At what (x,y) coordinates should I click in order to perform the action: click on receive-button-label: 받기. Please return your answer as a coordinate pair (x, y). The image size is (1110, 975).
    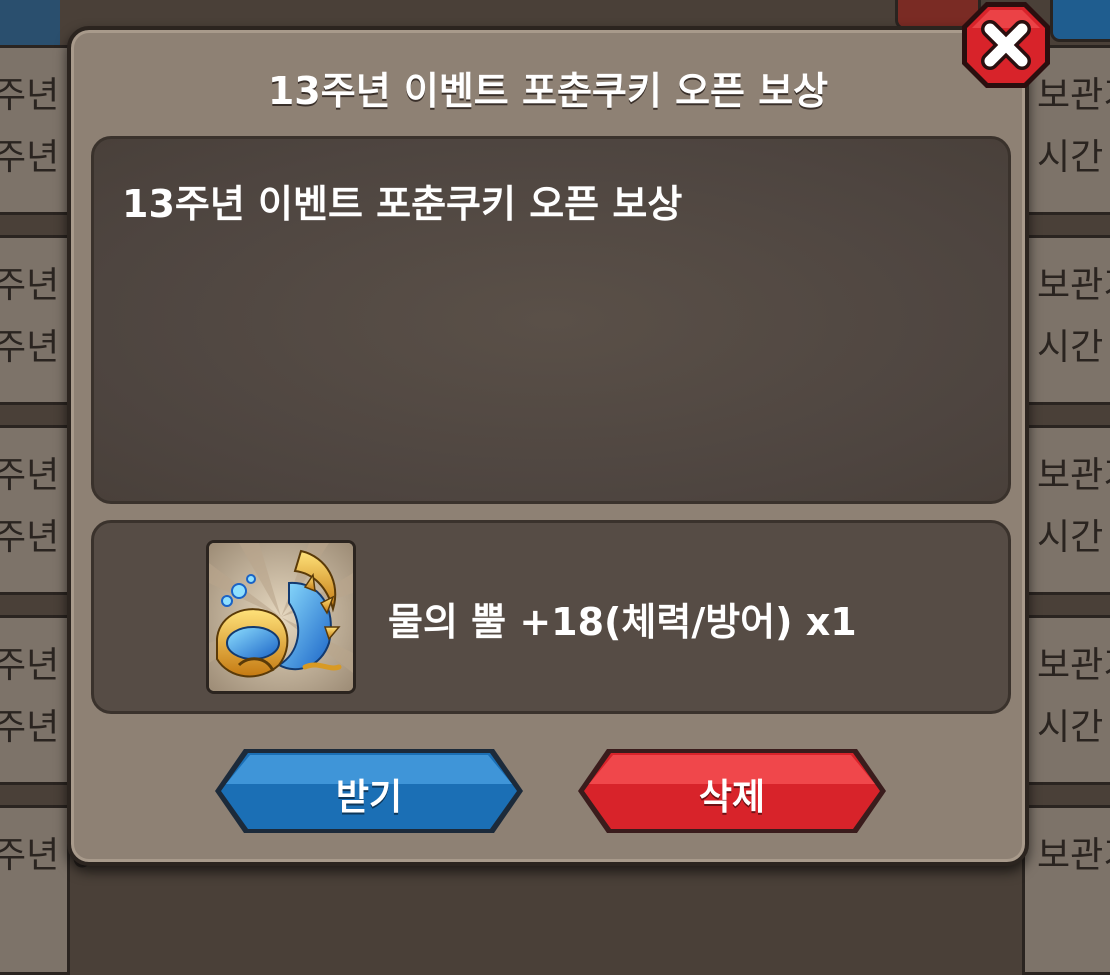
    Looking at the image, I should click on (369, 797).